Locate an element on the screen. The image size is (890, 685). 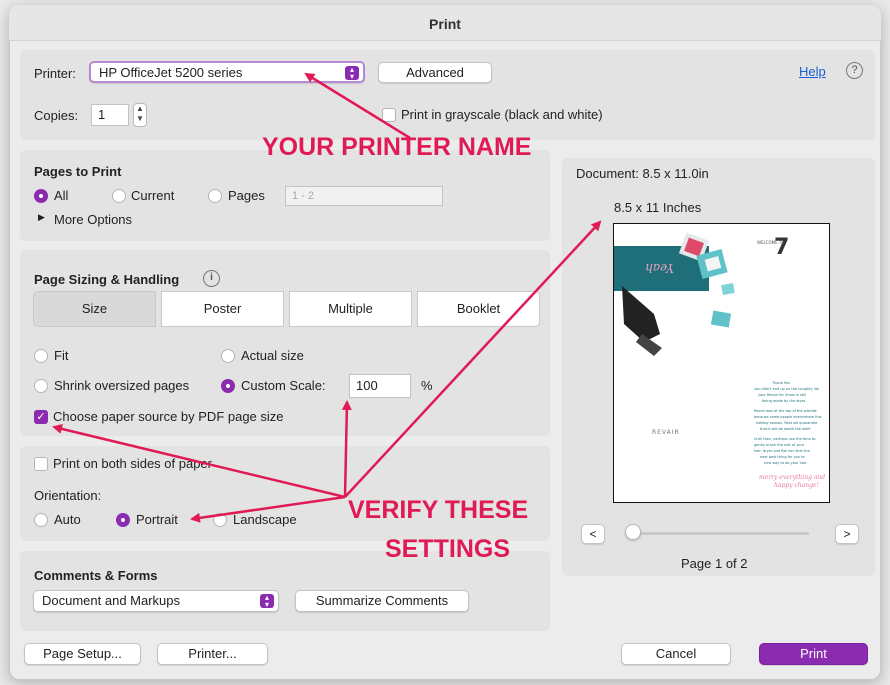
arrow-to-custom-scale is located at coordinates (346, 449).